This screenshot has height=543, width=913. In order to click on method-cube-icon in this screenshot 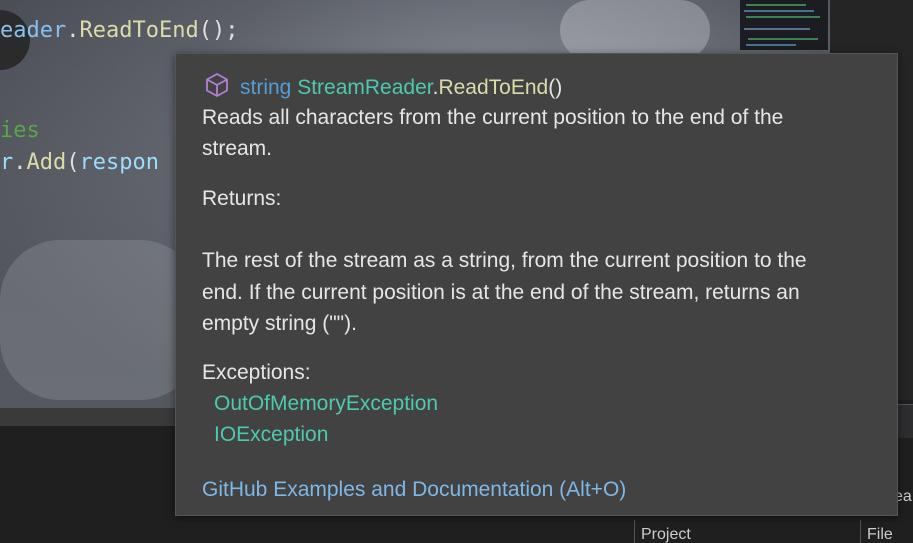, I will do `click(217, 85)`.